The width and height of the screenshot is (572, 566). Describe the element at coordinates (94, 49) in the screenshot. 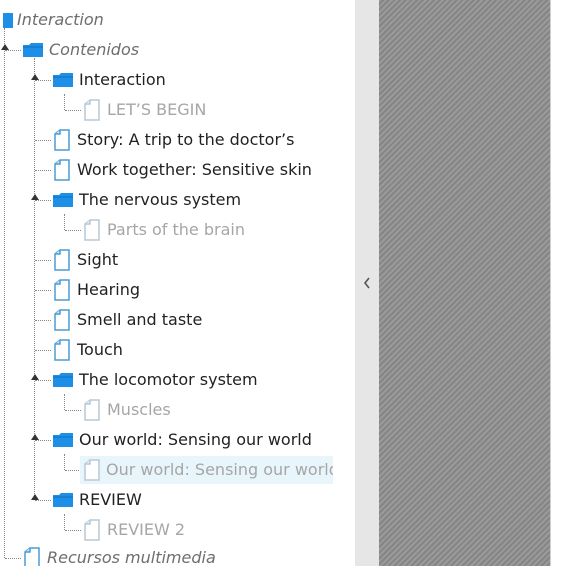

I see `tree-node-label: Contenidos` at that location.